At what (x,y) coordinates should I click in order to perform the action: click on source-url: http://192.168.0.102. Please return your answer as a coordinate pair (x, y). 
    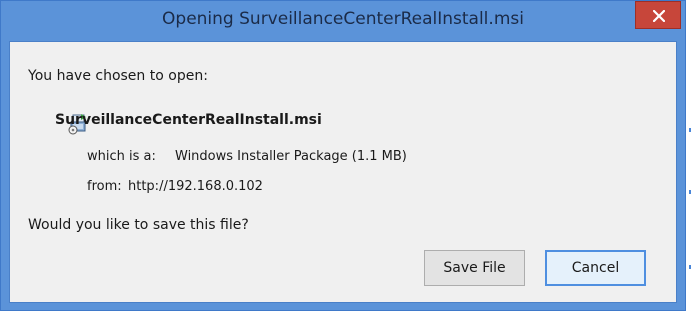
    Looking at the image, I should click on (195, 186).